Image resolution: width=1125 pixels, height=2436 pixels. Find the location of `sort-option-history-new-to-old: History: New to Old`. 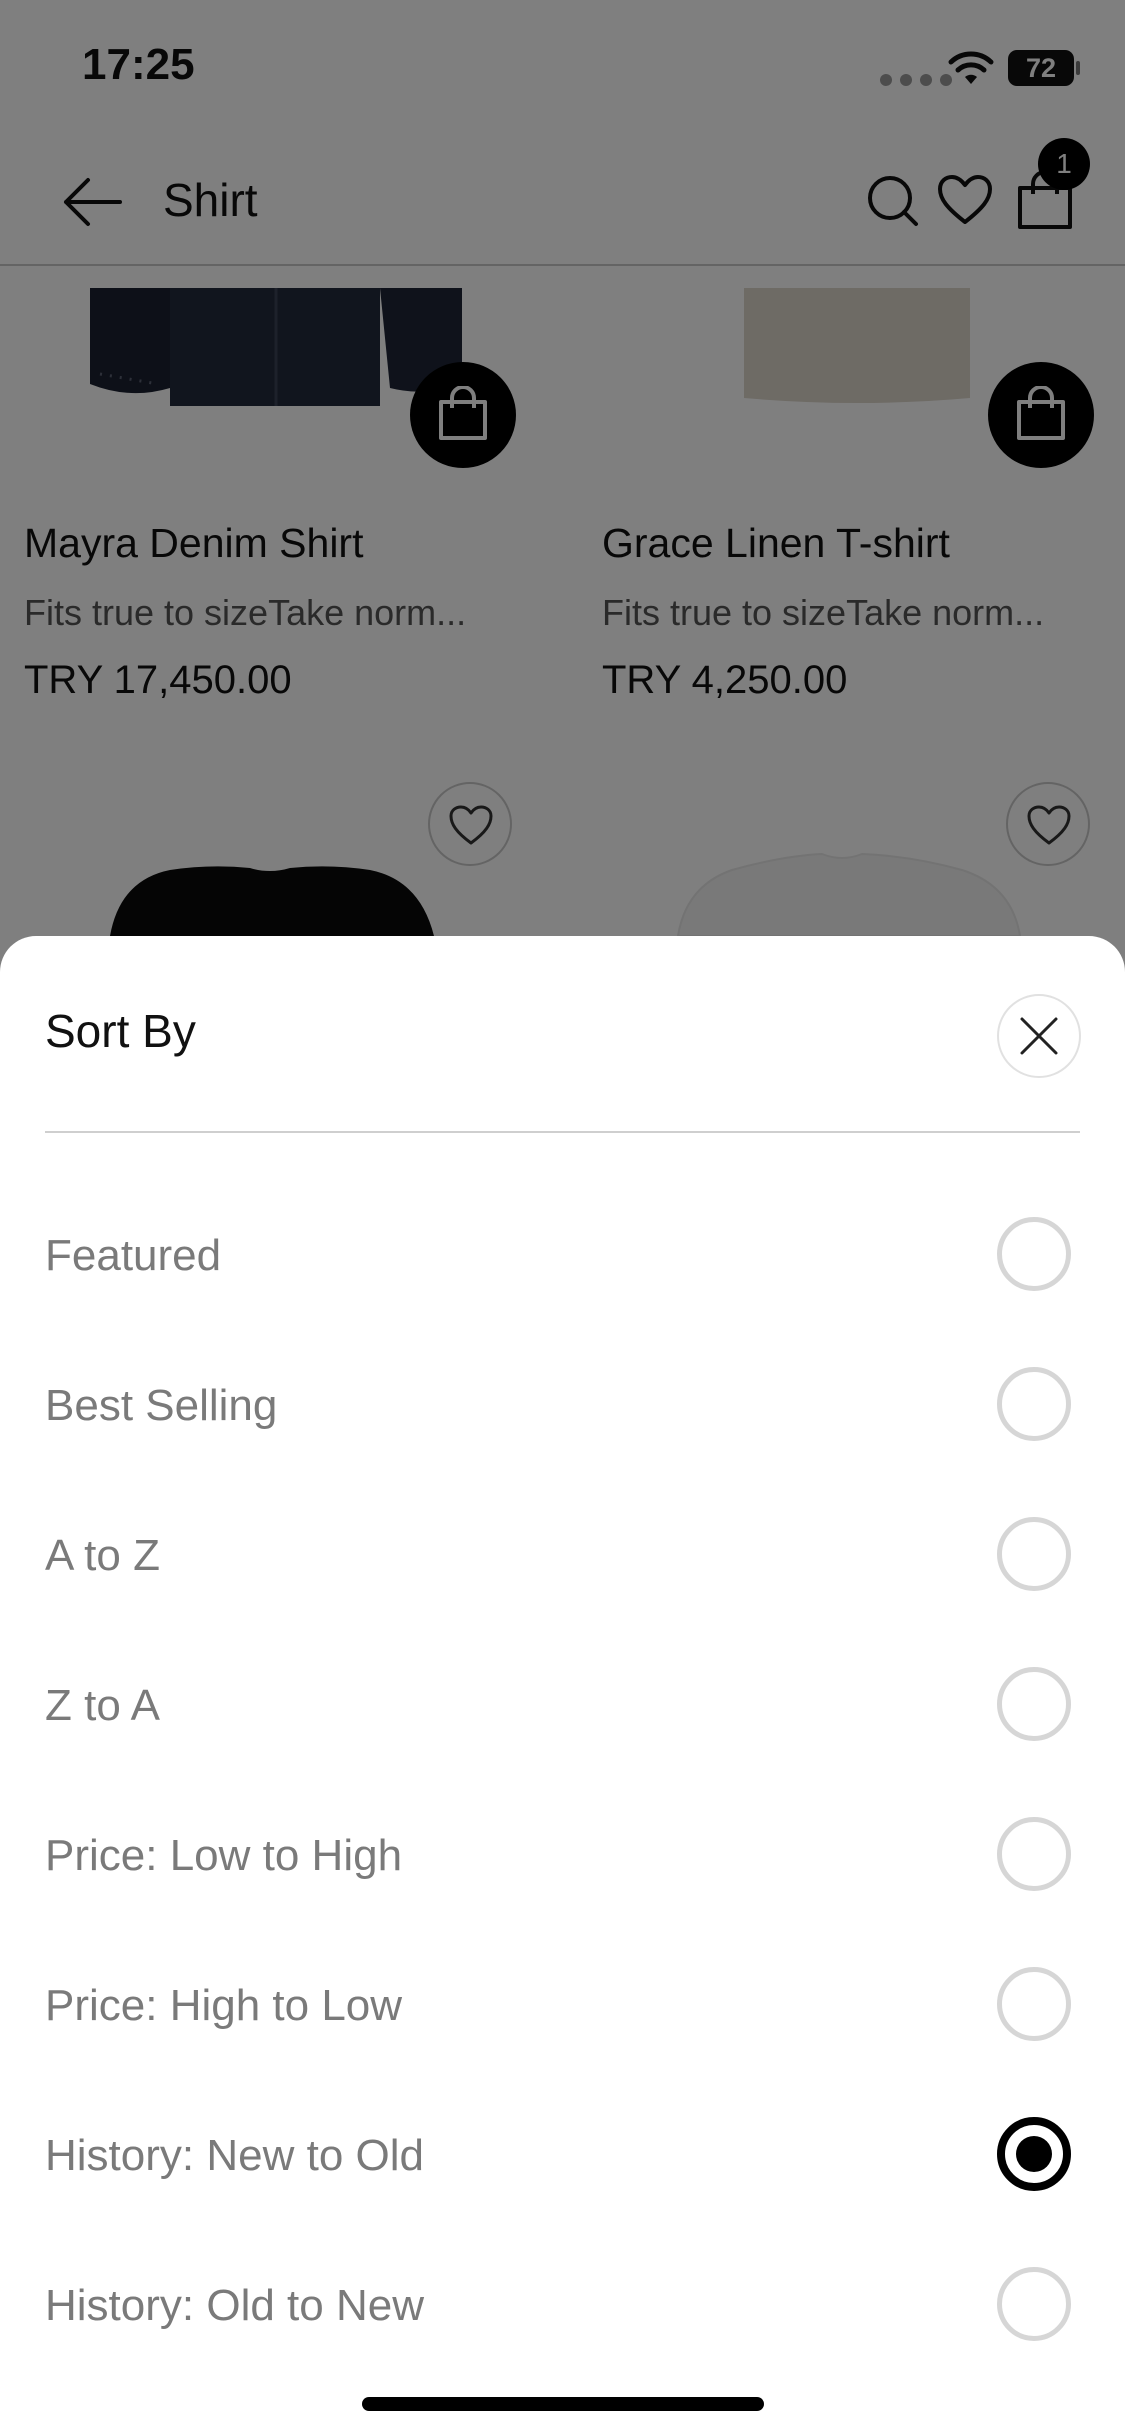

sort-option-history-new-to-old: History: New to Old is located at coordinates (562, 2153).